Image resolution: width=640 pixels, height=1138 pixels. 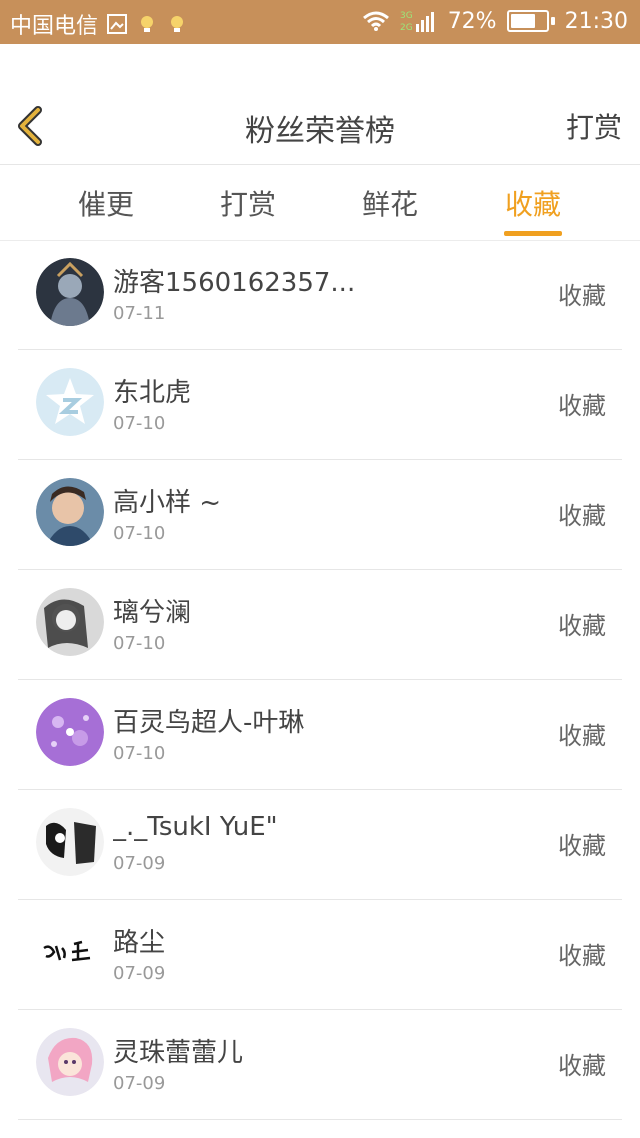 I want to click on list-item: 高小样 ~ 07-10 收藏, so click(x=320, y=515).